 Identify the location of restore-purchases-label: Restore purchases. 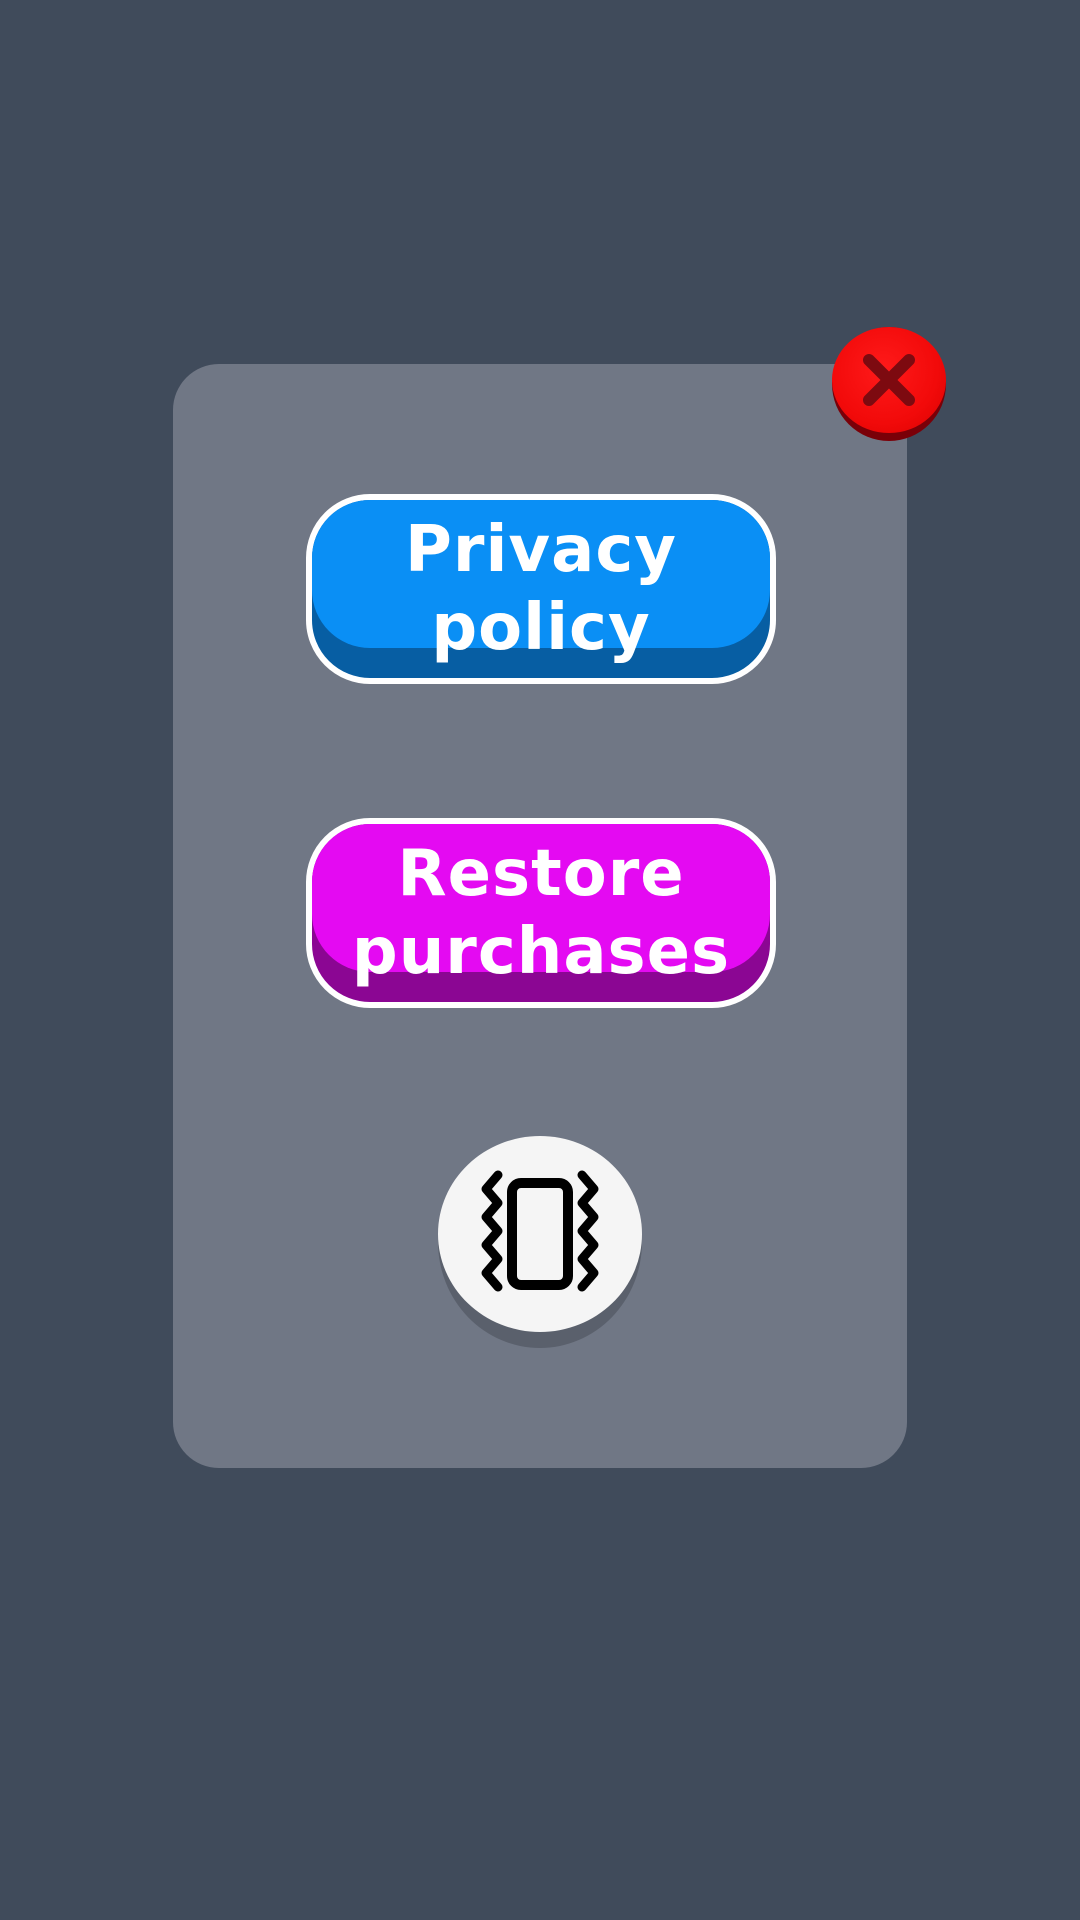
(541, 913).